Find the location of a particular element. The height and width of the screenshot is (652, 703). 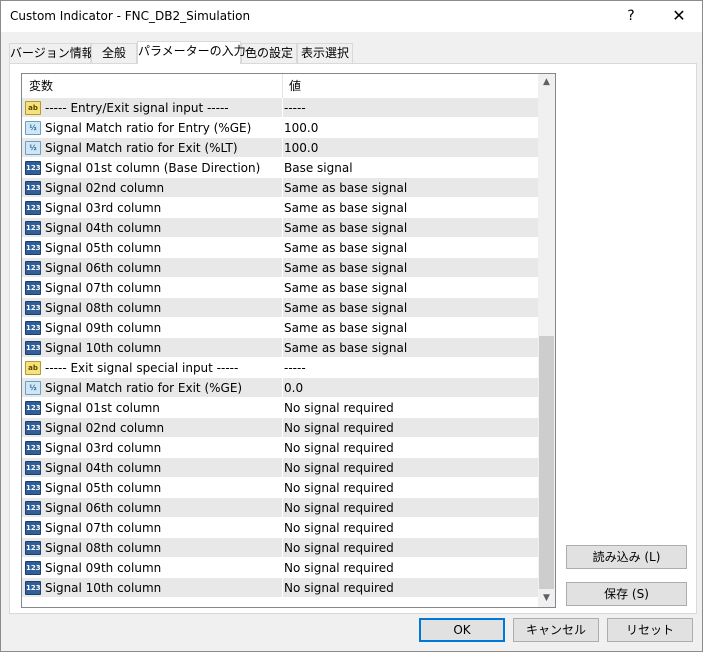

table-row: 123 Signal 05th column No signal required is located at coordinates (280, 488).